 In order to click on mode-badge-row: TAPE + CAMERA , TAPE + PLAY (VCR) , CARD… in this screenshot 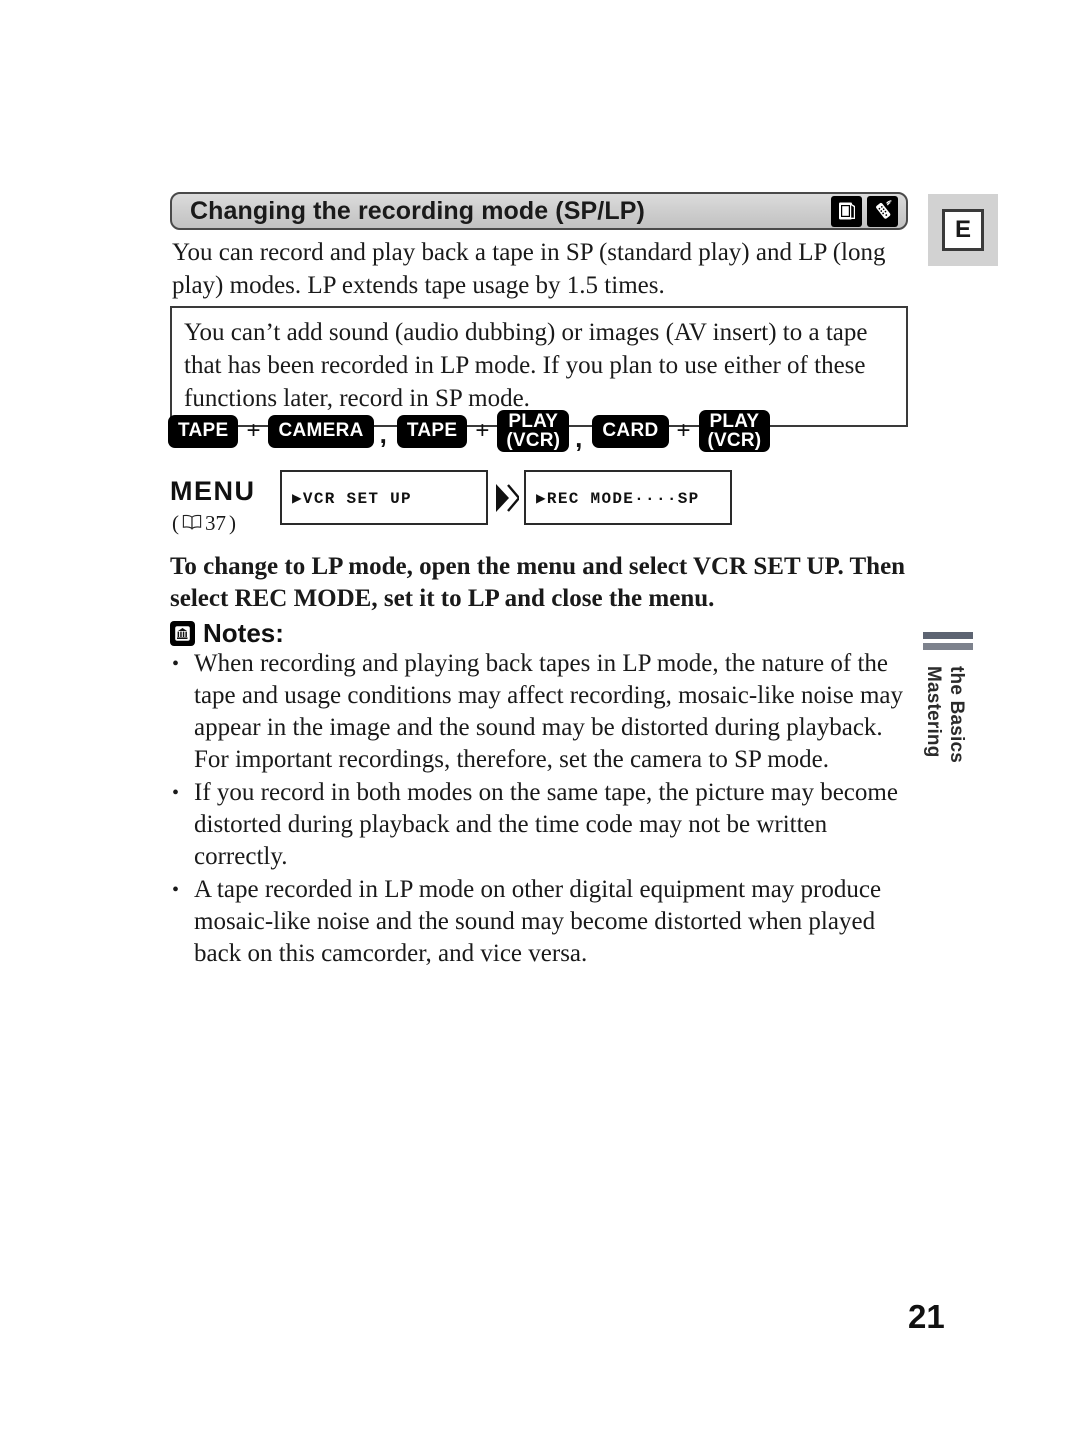, I will do `click(469, 431)`.